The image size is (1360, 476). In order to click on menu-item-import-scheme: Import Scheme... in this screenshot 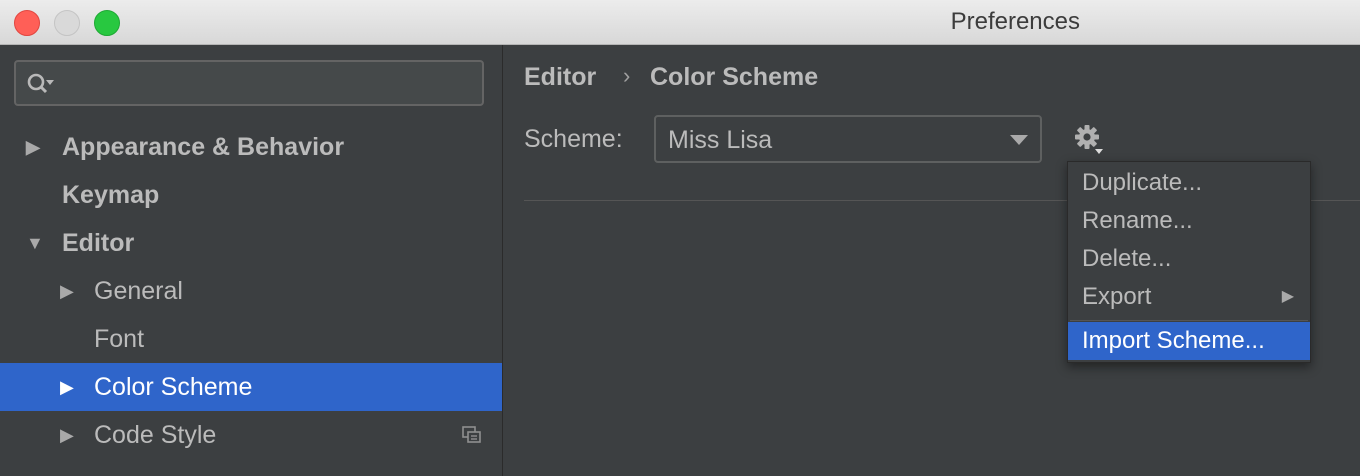, I will do `click(1189, 341)`.